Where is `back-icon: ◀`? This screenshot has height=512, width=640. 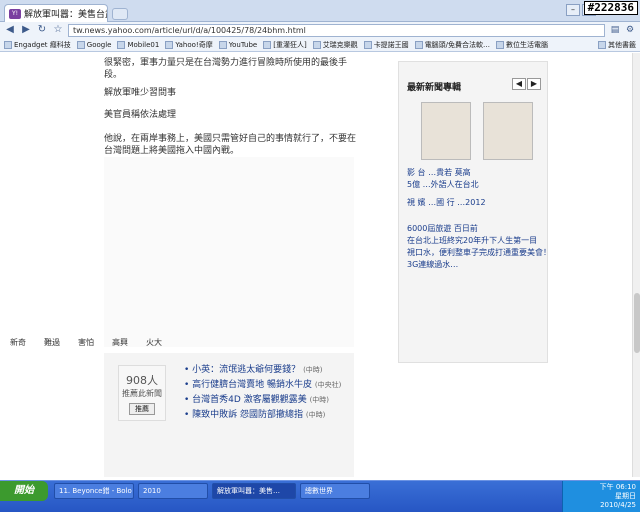
back-icon: ◀ is located at coordinates (10, 30).